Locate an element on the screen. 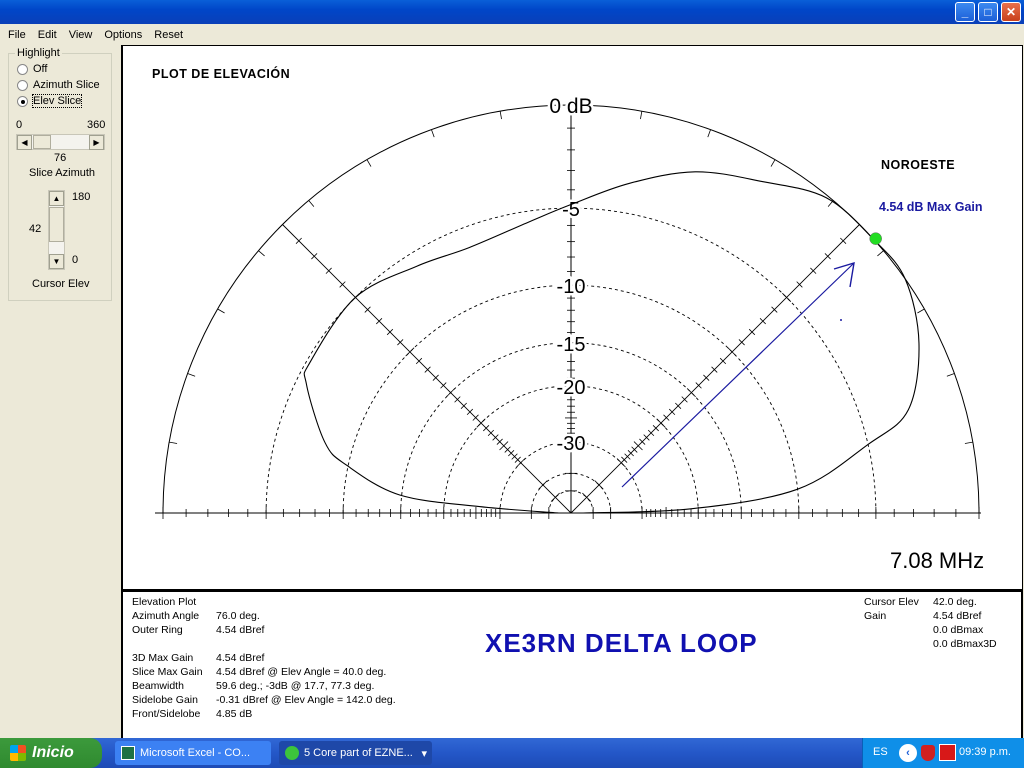 This screenshot has width=1024, height=768. info-value: 76.0 deg. is located at coordinates (238, 616).